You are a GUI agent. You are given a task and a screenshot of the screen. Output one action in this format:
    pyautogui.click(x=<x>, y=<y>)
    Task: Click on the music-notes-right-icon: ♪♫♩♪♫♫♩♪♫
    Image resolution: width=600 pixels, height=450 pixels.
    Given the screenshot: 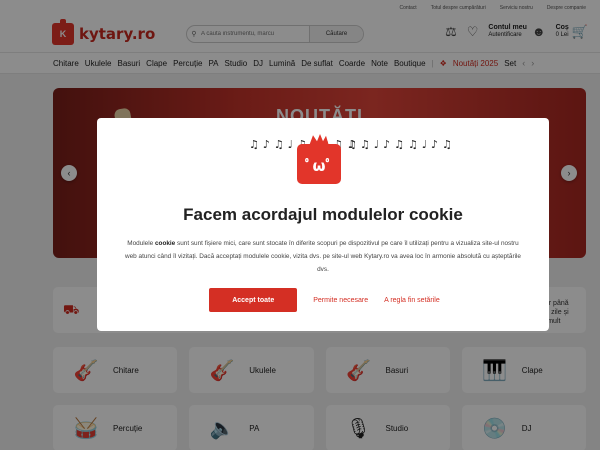 What is the action you would take?
    pyautogui.click(x=402, y=144)
    